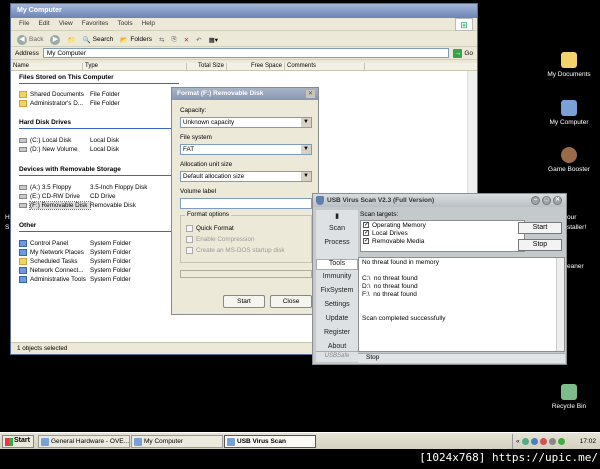 This screenshot has width=600, height=469. I want to click on col-comments: Comments, so click(325, 67).